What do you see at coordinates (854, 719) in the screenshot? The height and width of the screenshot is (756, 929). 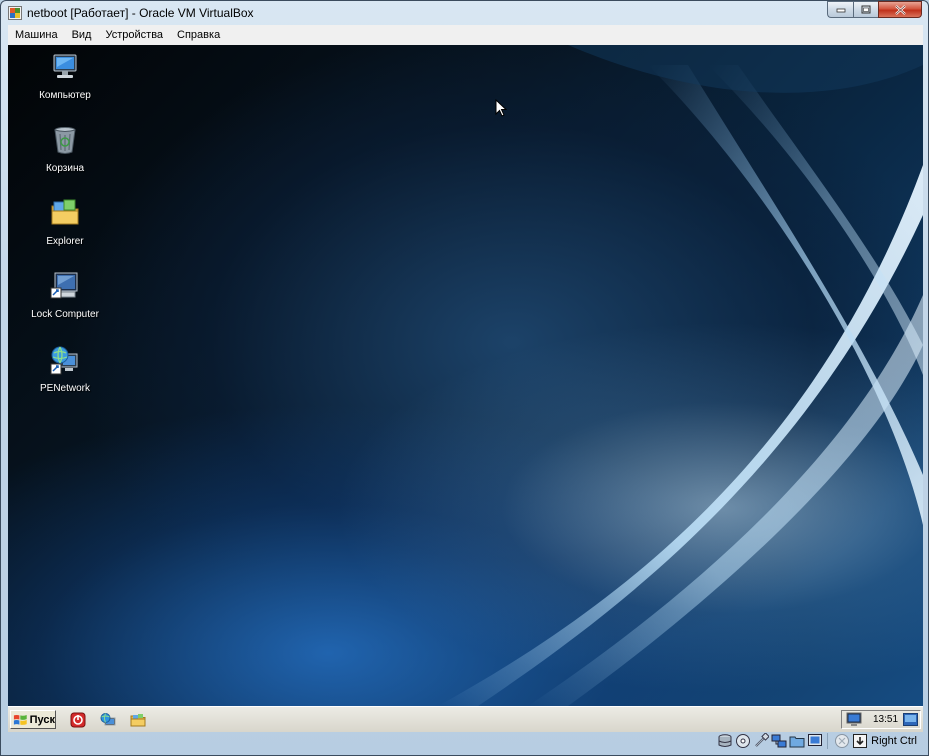 I see `tray-network-icon` at bounding box center [854, 719].